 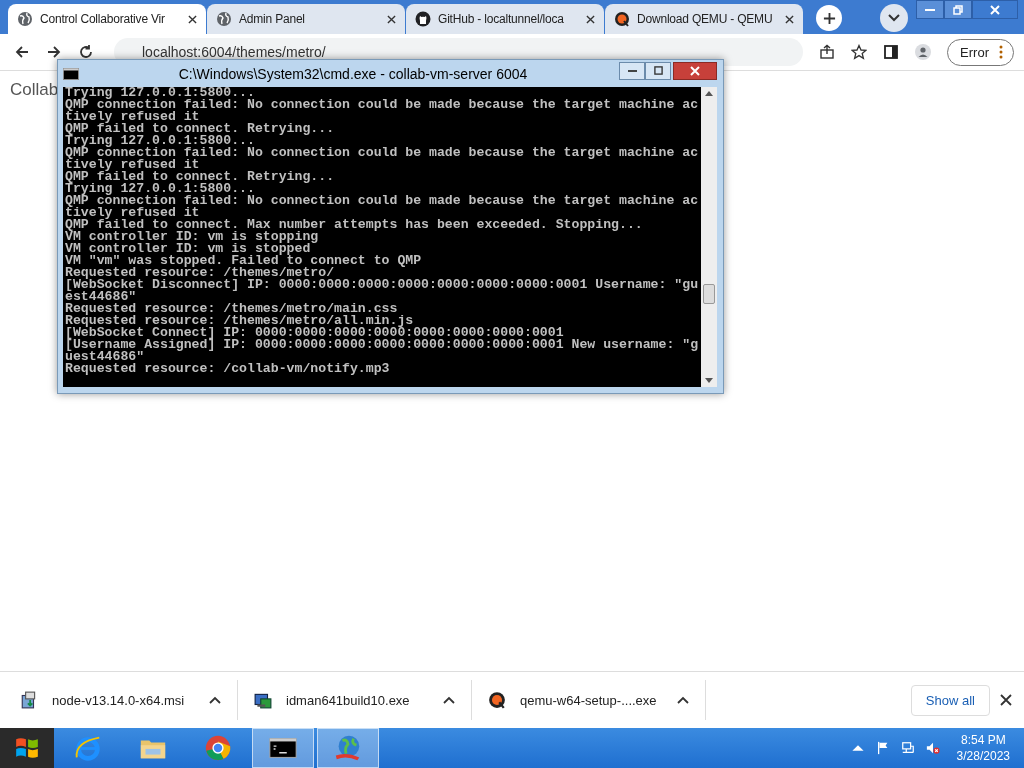 What do you see at coordinates (891, 52) in the screenshot?
I see `side-panel-icon` at bounding box center [891, 52].